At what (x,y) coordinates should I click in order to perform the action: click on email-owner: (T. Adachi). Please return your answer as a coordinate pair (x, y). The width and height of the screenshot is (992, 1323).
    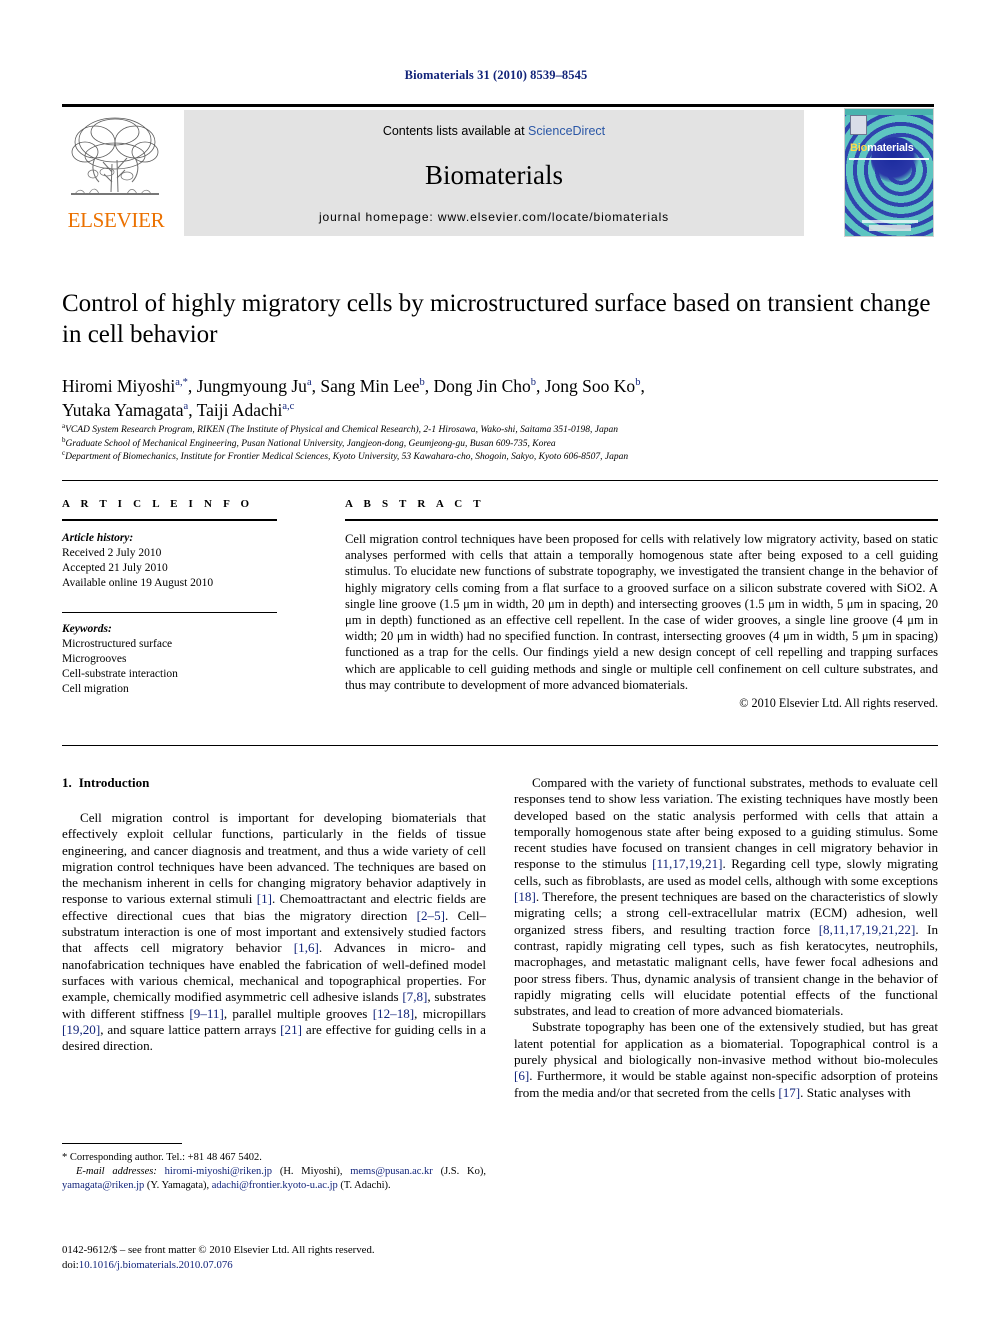
    Looking at the image, I should click on (364, 1185).